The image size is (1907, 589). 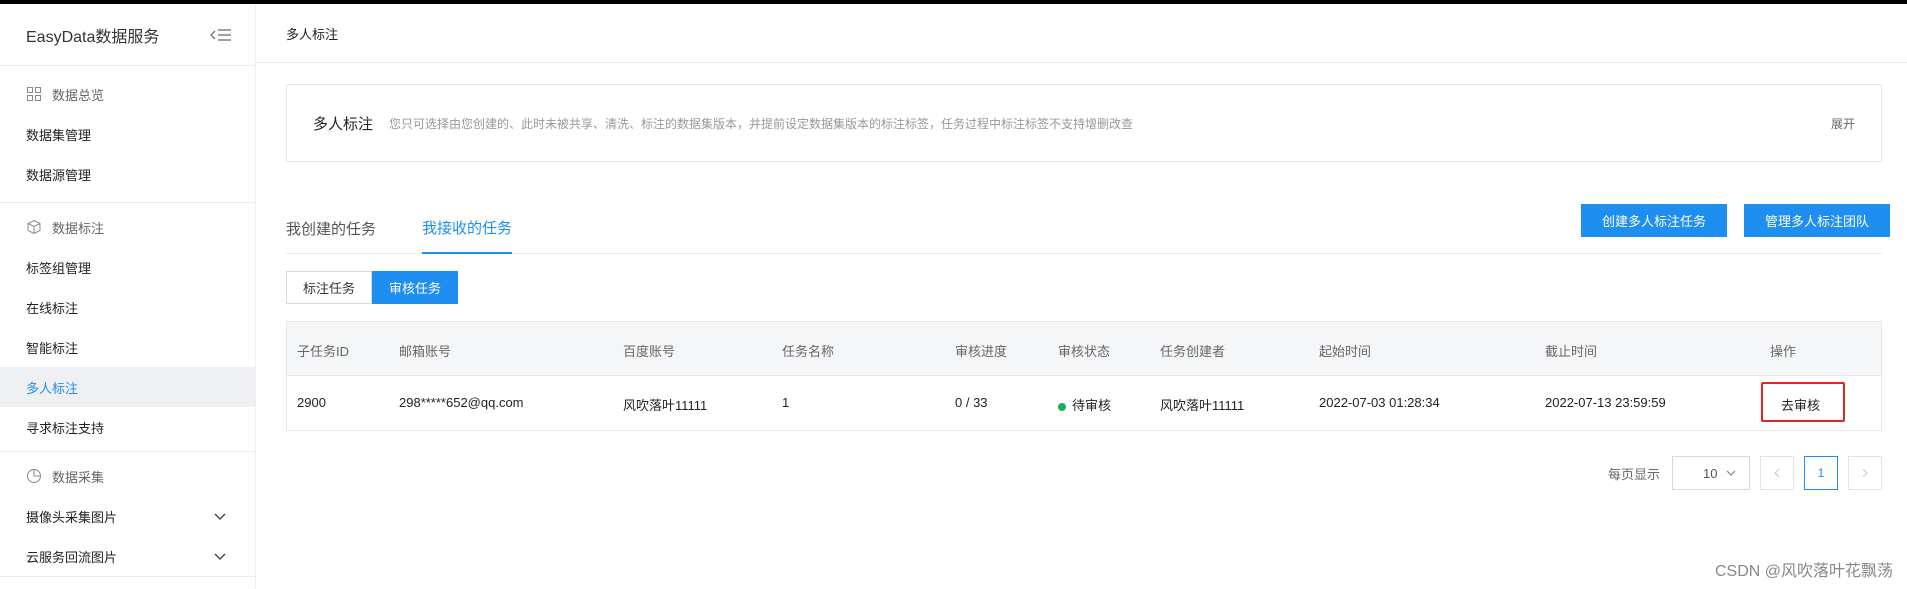 I want to click on grid-icon, so click(x=34, y=94).